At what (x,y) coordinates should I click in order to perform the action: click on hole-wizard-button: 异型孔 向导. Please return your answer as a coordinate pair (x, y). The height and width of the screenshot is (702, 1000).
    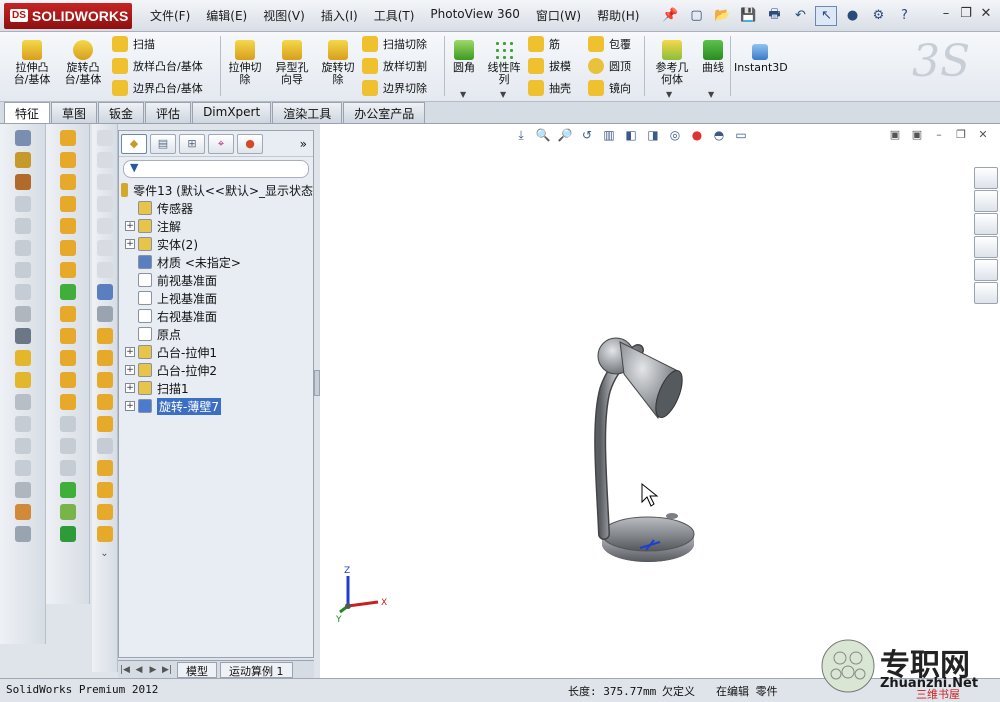
    Looking at the image, I should click on (292, 63).